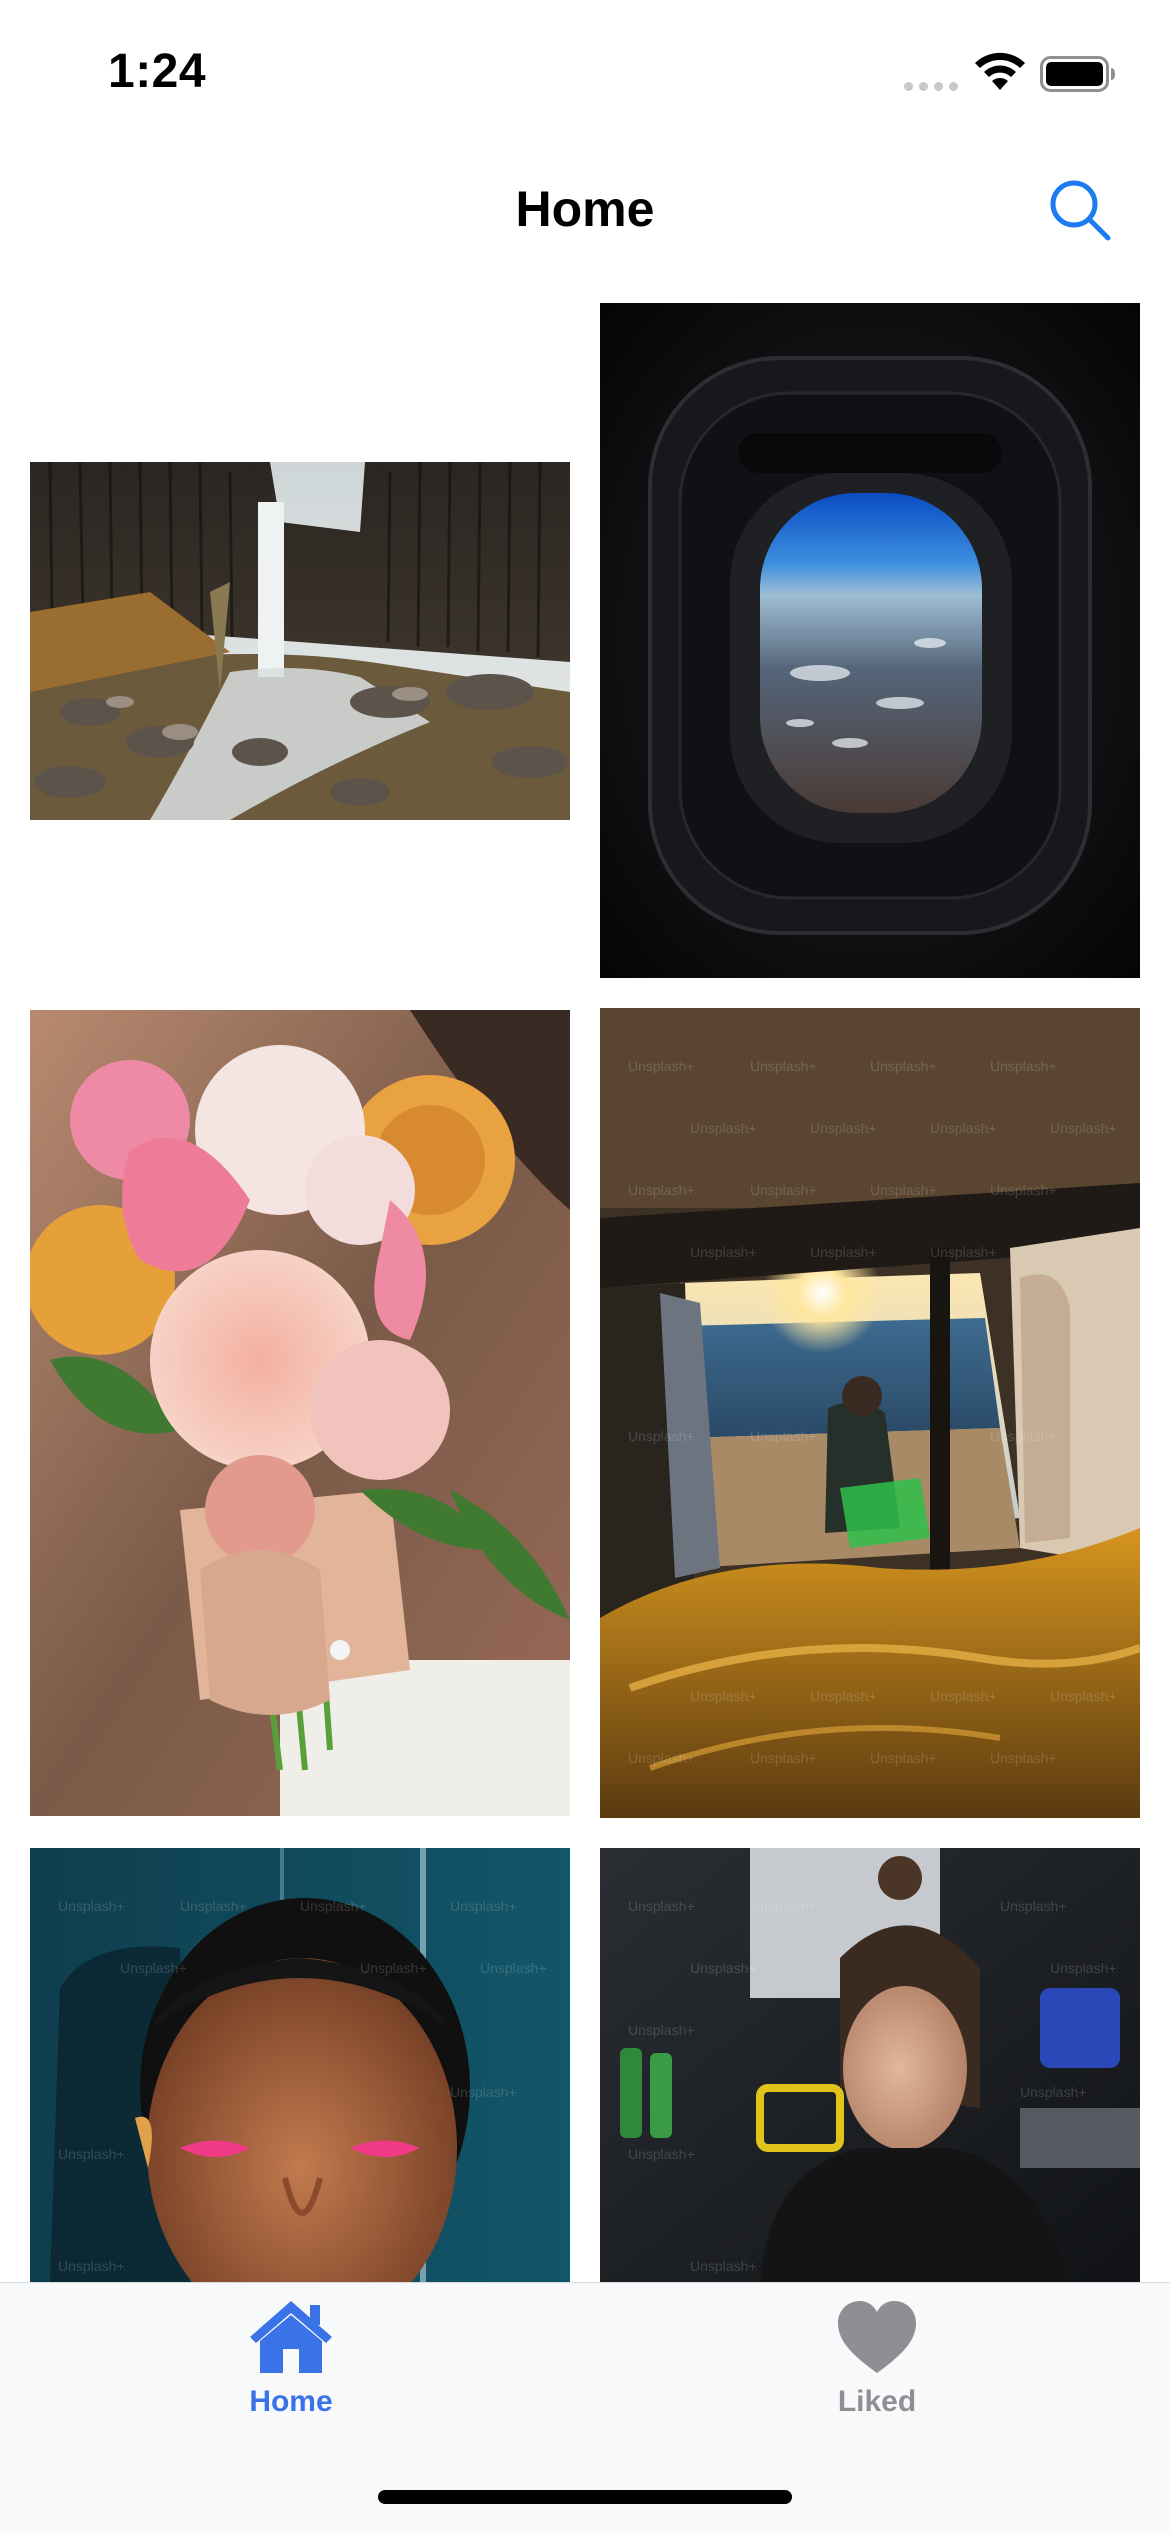 The width and height of the screenshot is (1170, 2532). I want to click on battery-icon, so click(1077, 74).